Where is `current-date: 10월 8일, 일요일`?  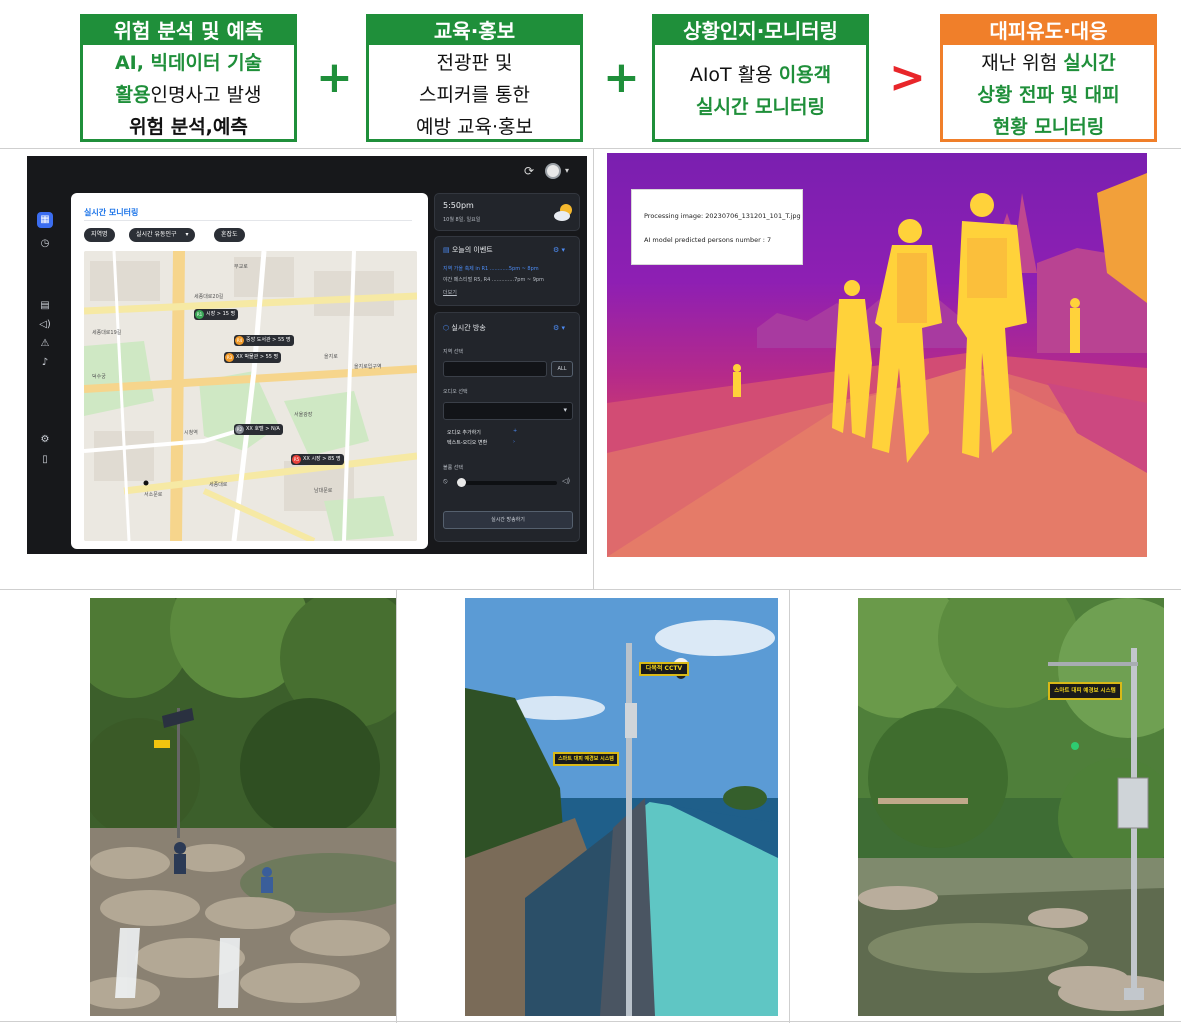
current-date: 10월 8일, 일요일 is located at coordinates (462, 220).